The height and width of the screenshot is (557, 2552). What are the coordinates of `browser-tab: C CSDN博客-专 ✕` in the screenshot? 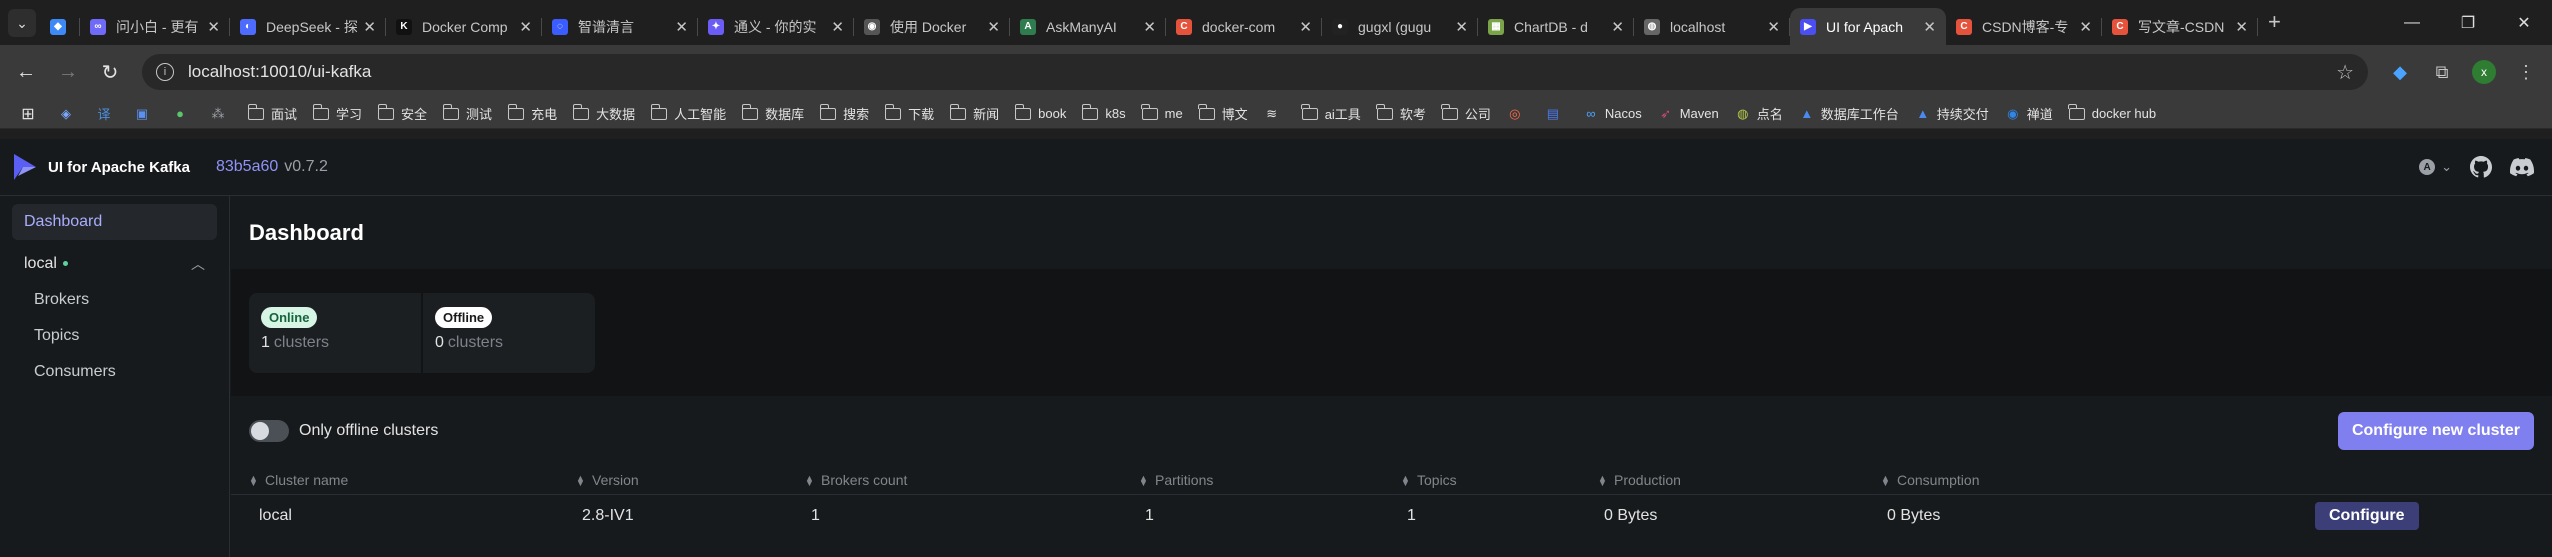 It's located at (2024, 26).